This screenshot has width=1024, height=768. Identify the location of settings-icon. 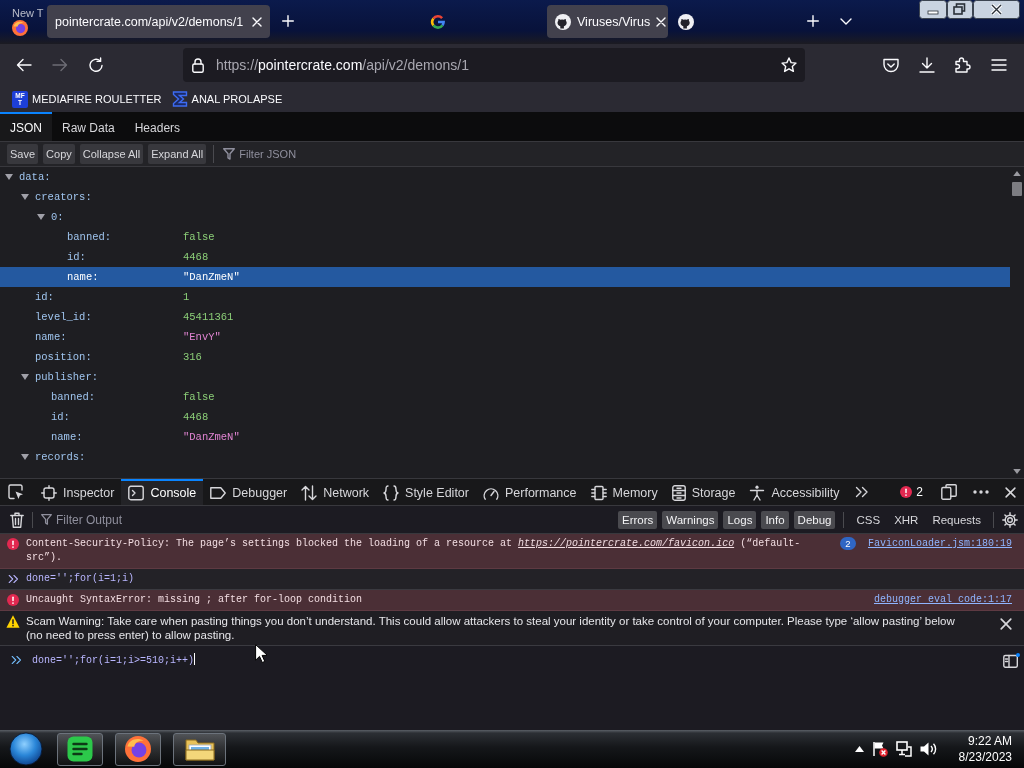
(1010, 519).